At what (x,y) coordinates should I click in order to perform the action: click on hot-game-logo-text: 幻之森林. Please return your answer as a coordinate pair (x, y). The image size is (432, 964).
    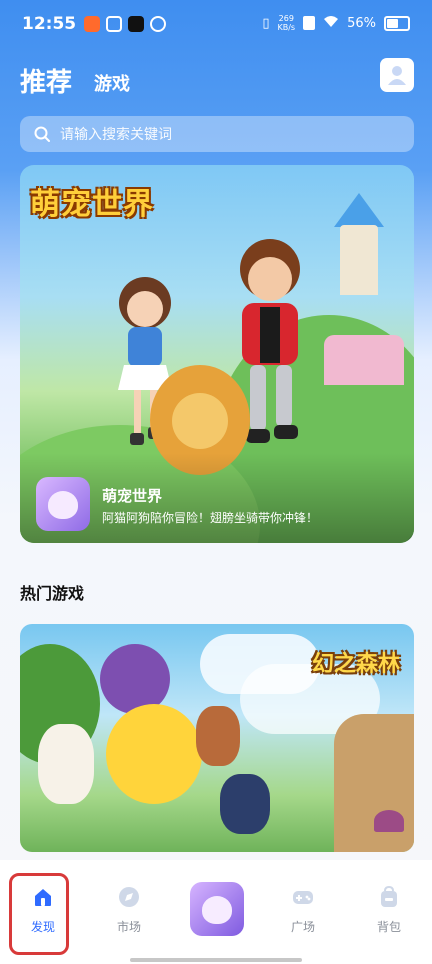
    Looking at the image, I should click on (355, 664).